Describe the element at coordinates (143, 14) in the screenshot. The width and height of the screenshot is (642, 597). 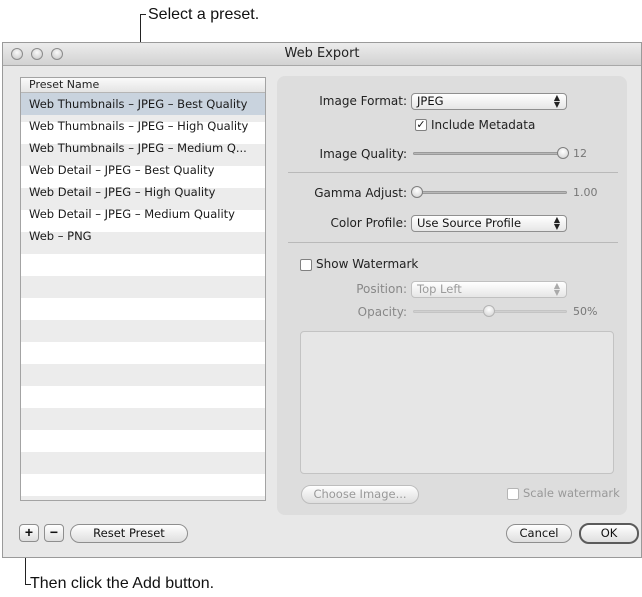
I see `callout-tick-top` at that location.